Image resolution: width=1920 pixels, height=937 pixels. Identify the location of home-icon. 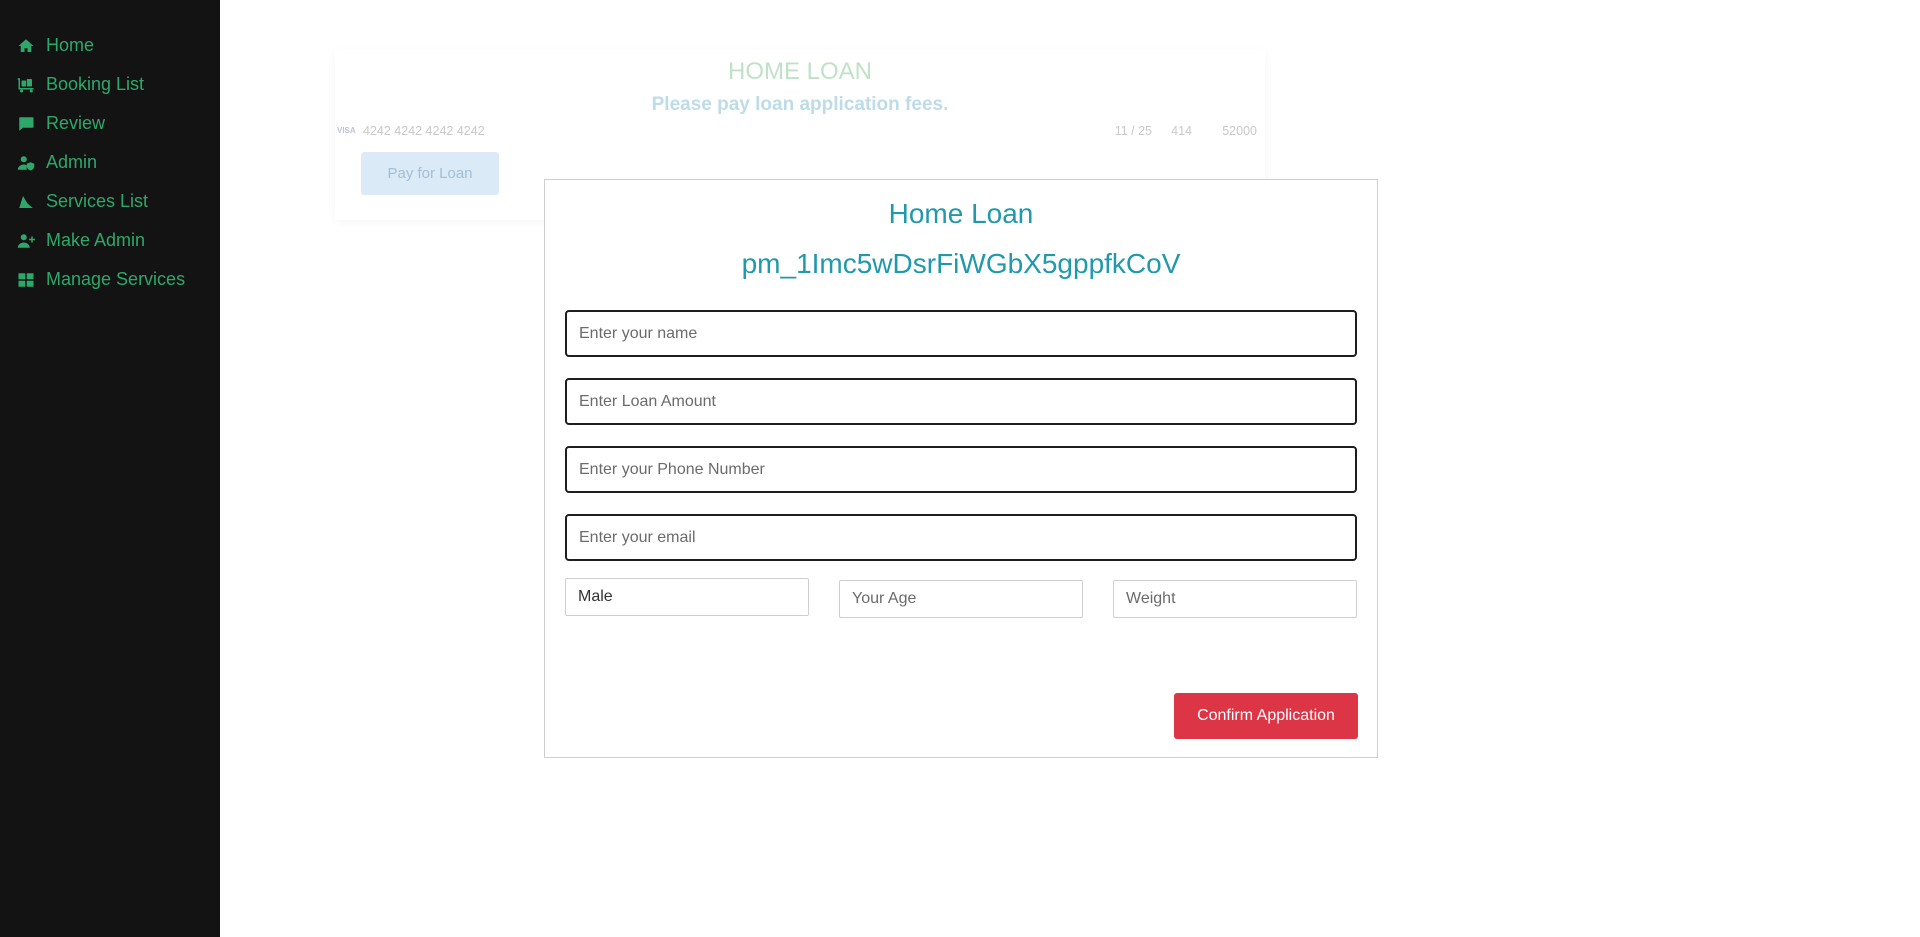
(26, 46).